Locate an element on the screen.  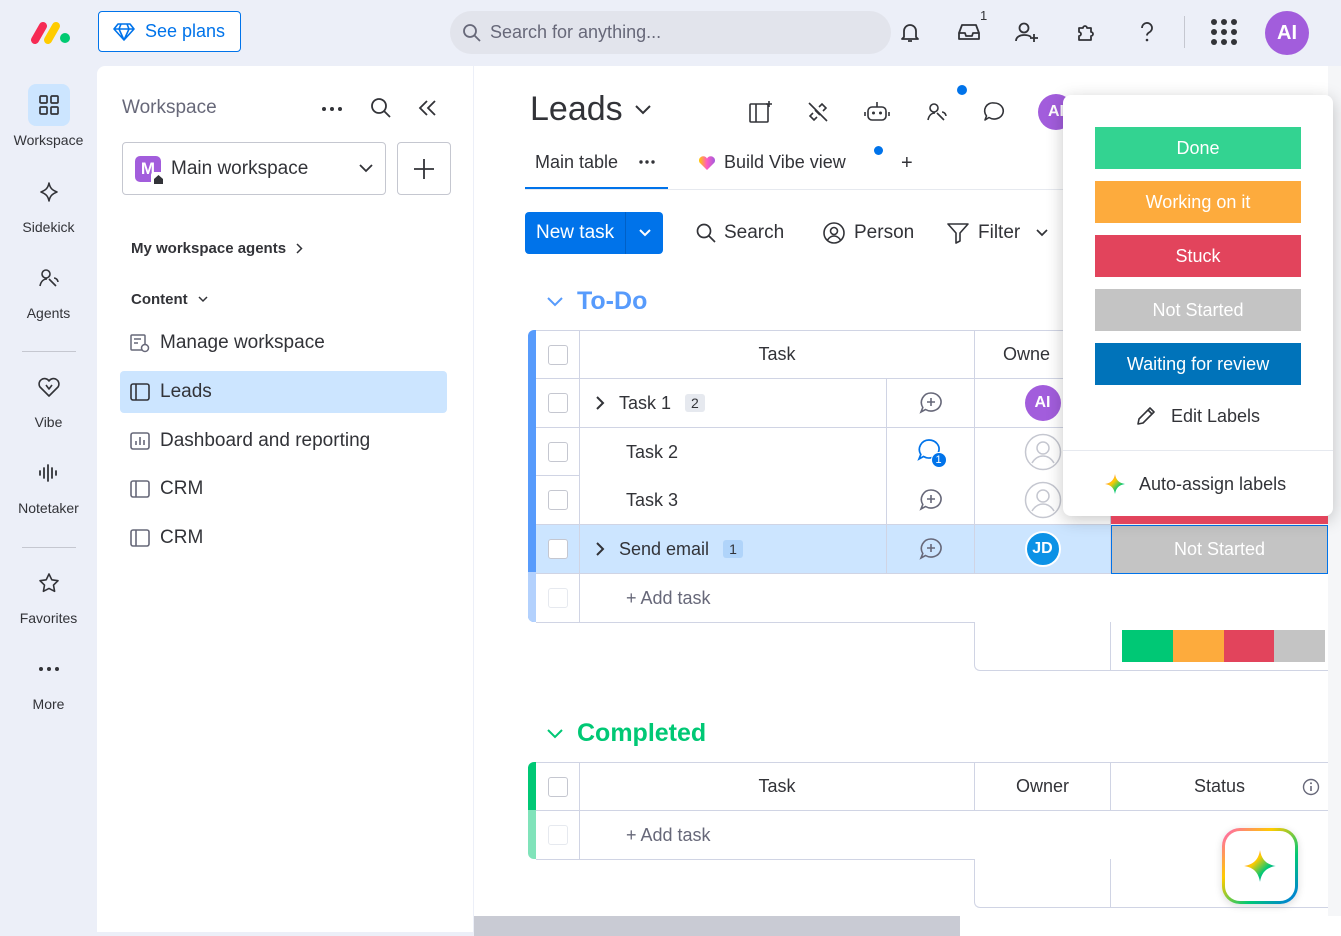
workspace-agents-link: My workspace agents is located at coordinates (217, 248).